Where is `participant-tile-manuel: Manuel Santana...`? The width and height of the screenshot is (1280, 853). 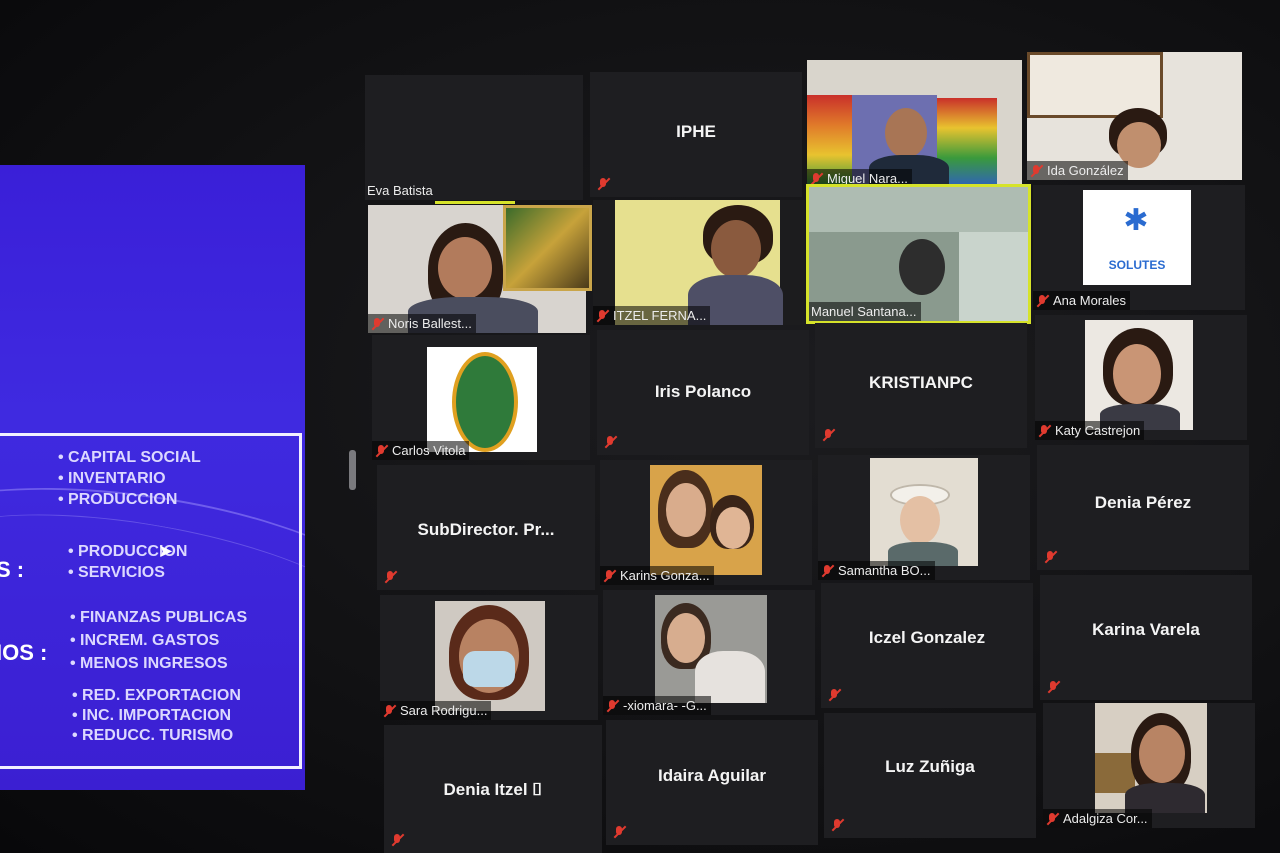 participant-tile-manuel: Manuel Santana... is located at coordinates (918, 254).